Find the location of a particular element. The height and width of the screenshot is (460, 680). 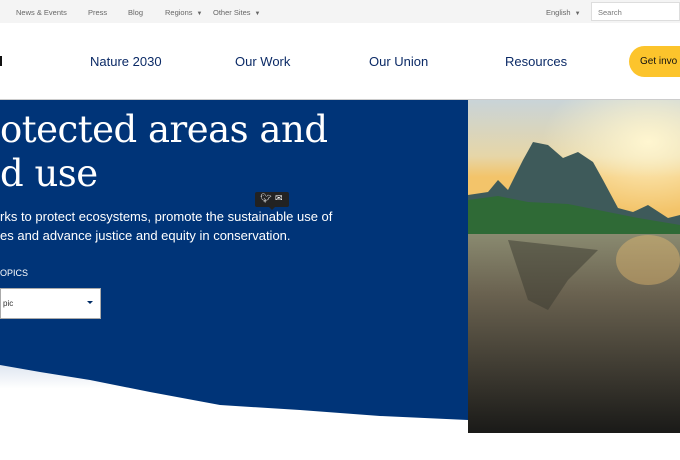

topic-select-value: pic is located at coordinates (8, 303).